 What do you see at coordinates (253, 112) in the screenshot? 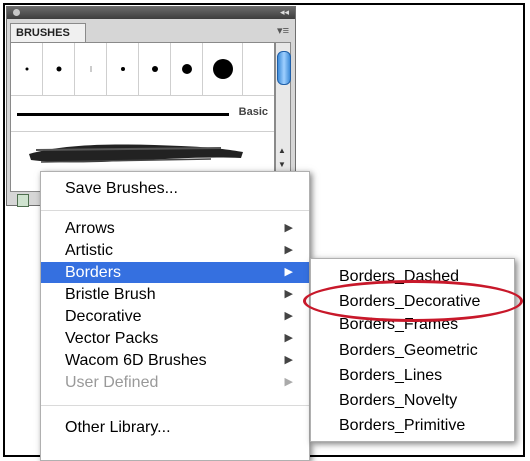
I see `basic-label: Basic` at bounding box center [253, 112].